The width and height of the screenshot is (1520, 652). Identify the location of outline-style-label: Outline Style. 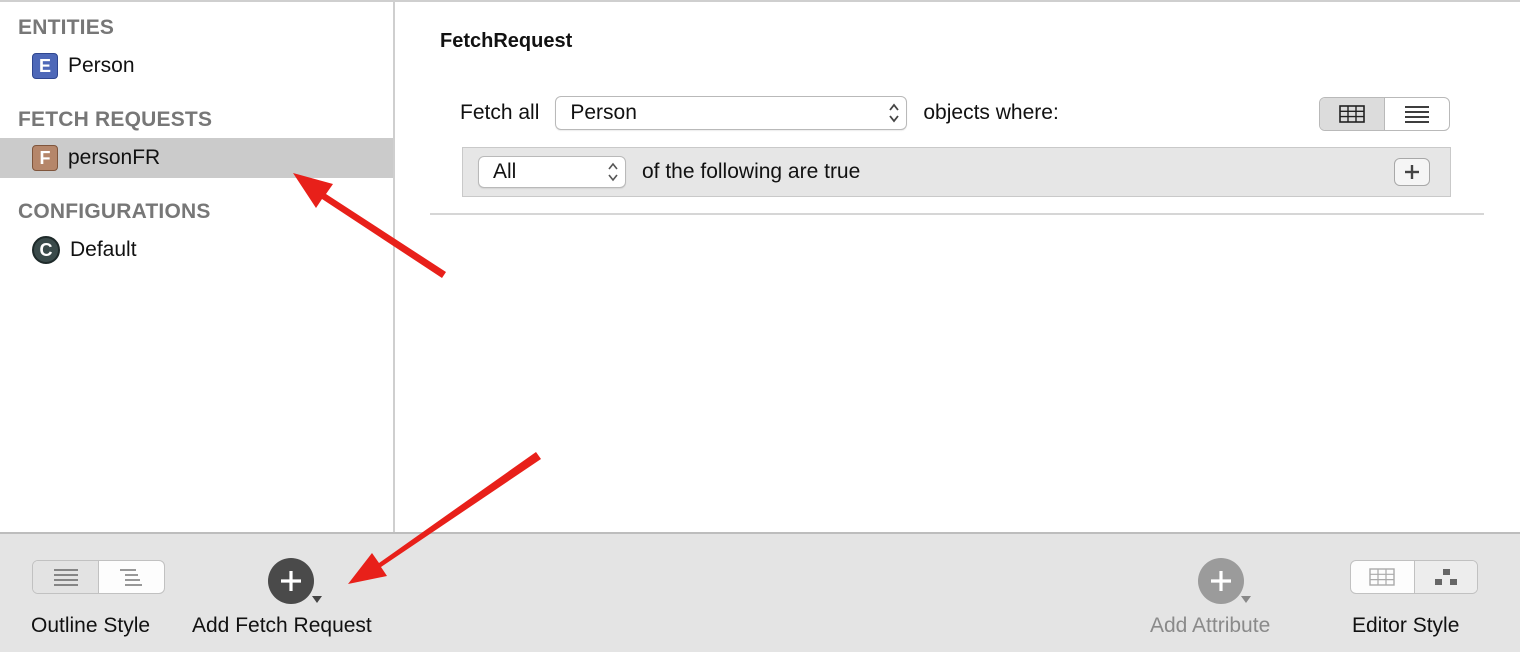
(91, 625).